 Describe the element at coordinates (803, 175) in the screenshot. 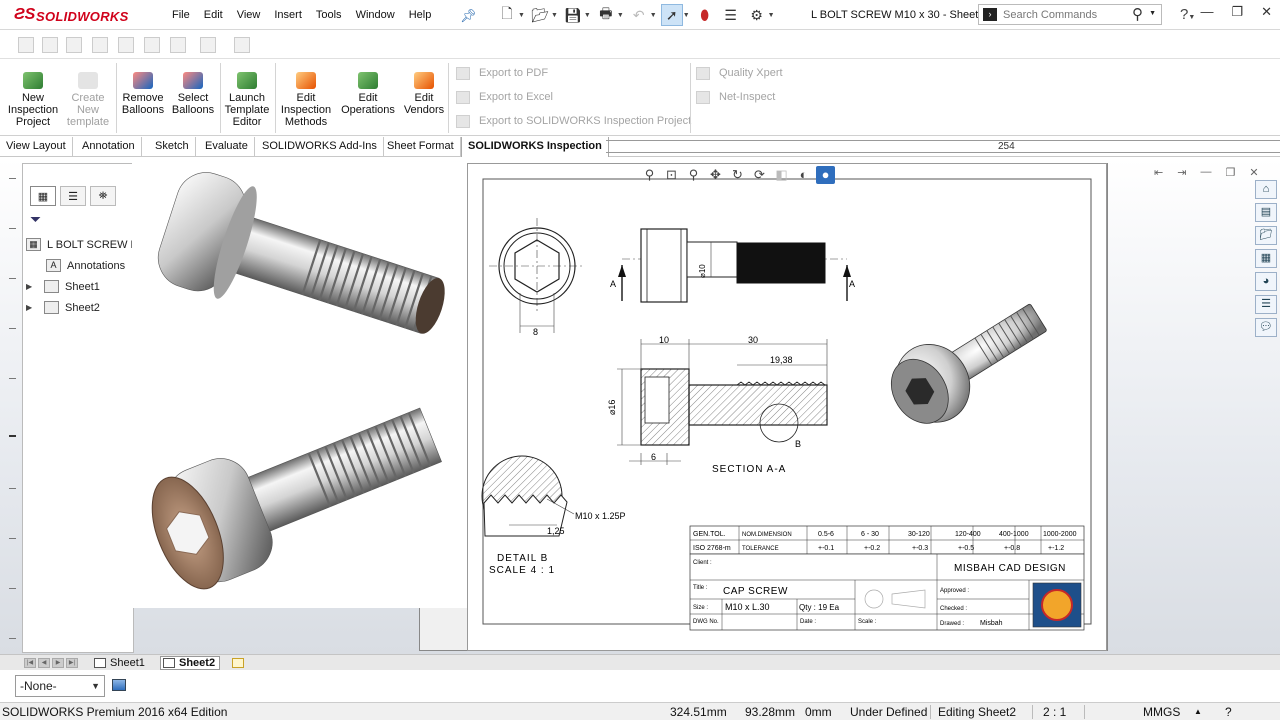

I see `hide-show-icon: ◐` at that location.